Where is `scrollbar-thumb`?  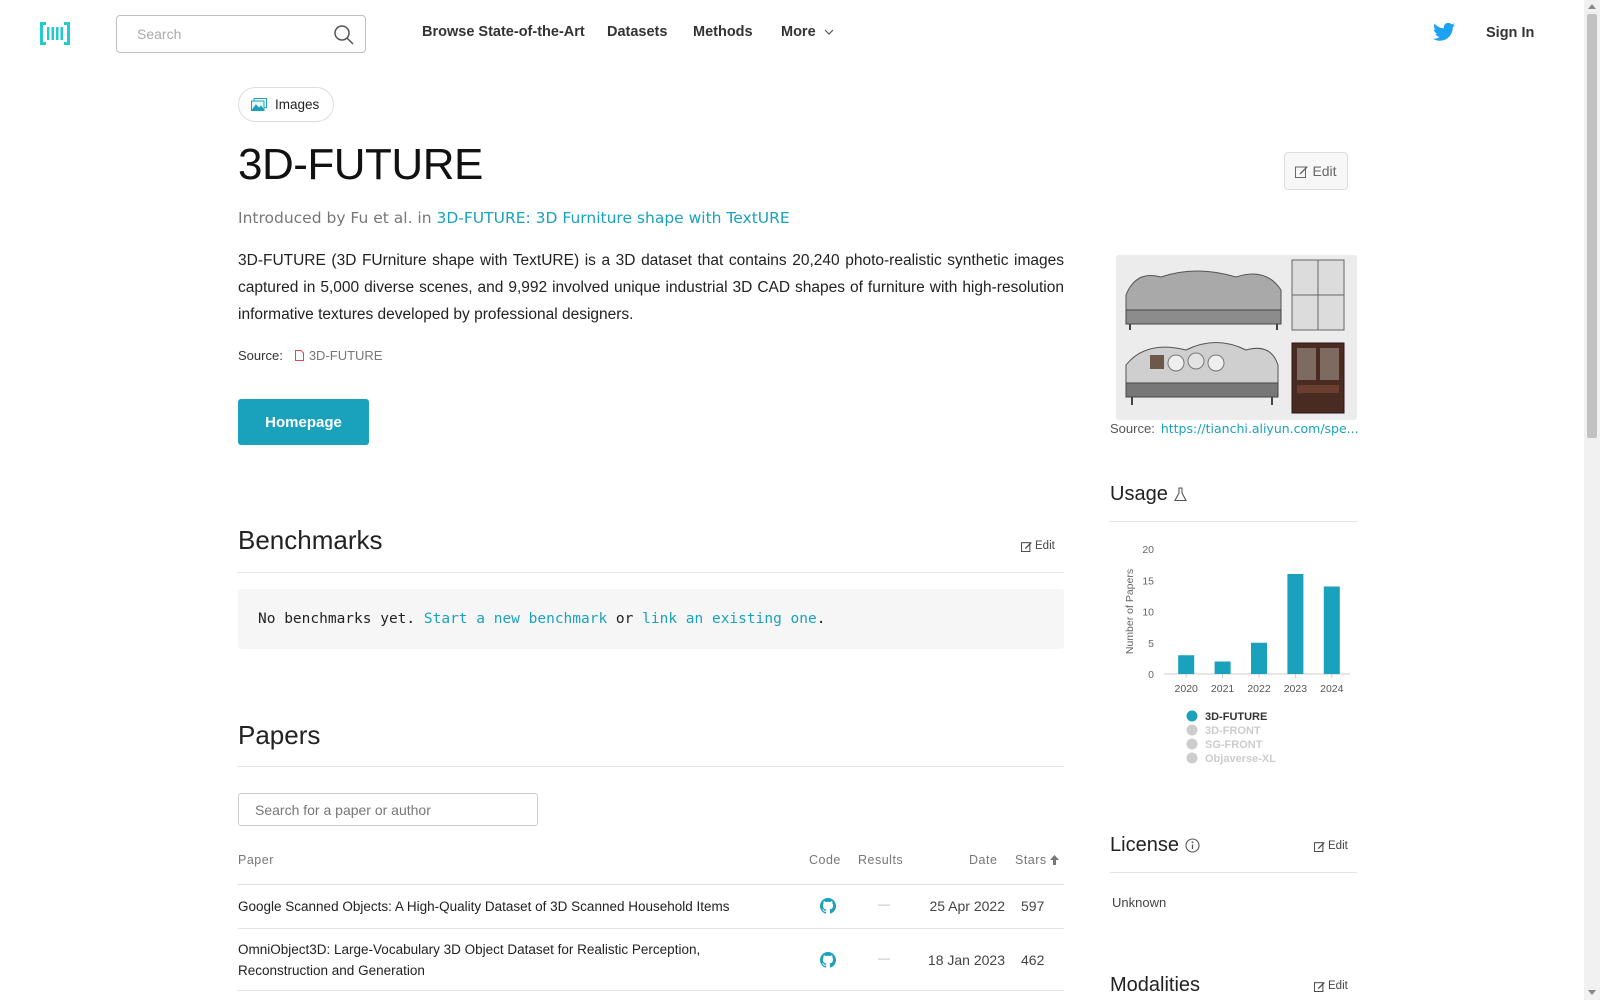 scrollbar-thumb is located at coordinates (1592, 226).